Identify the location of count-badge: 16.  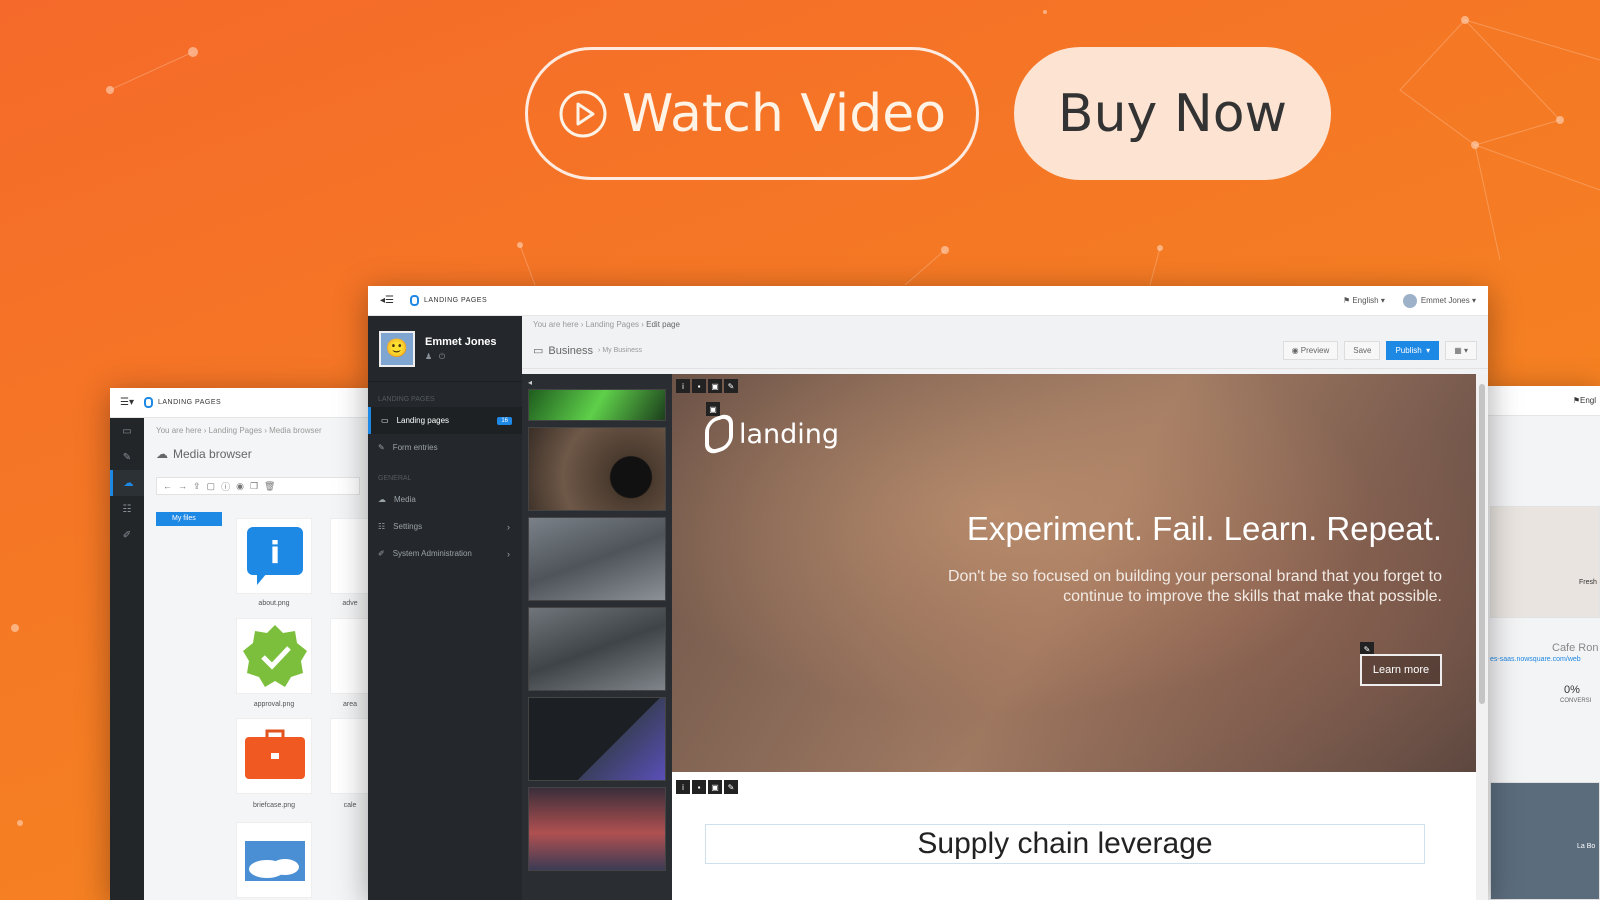
(504, 420).